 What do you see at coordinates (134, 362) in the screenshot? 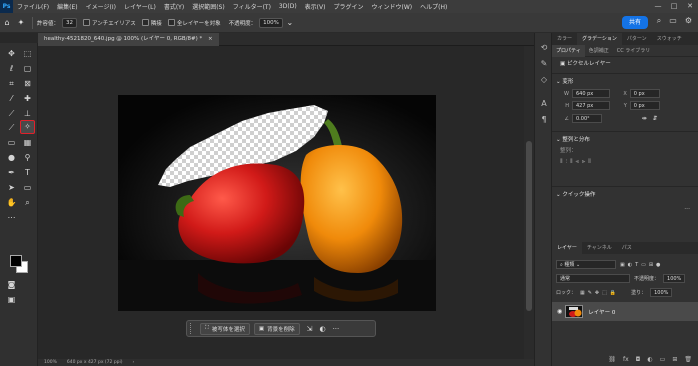
I see `status-arrow-icon: ›` at bounding box center [134, 362].